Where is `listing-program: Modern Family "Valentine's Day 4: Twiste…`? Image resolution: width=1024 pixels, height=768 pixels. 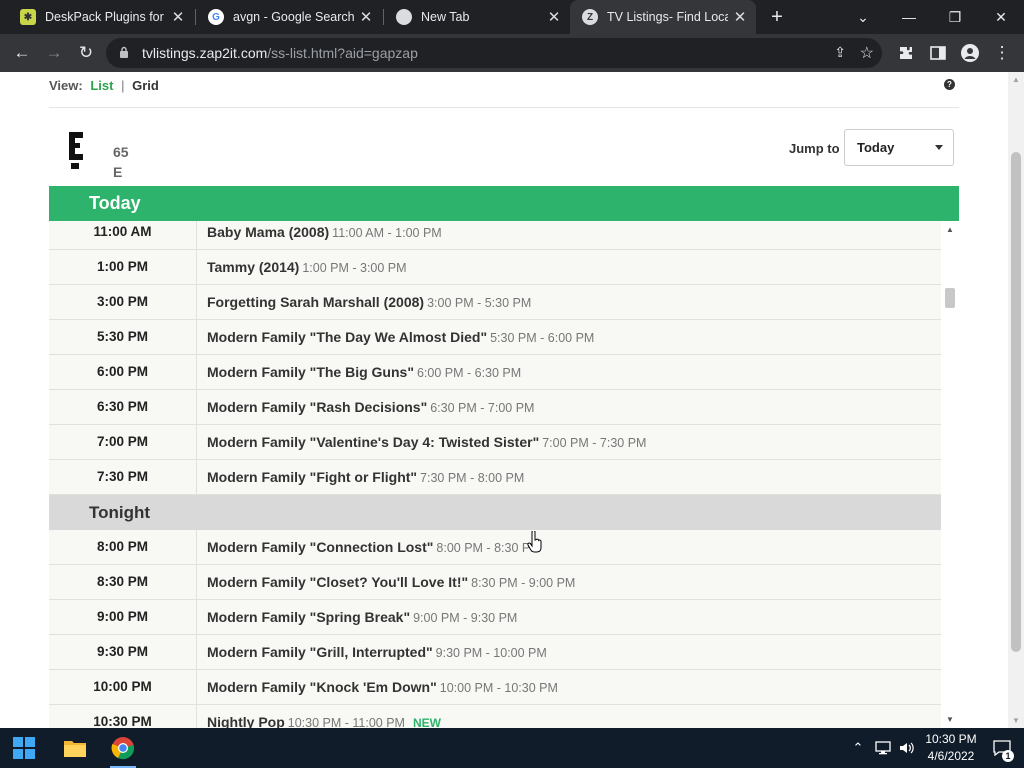
listing-program: Modern Family "Valentine's Day 4: Twiste… is located at coordinates (426, 442).